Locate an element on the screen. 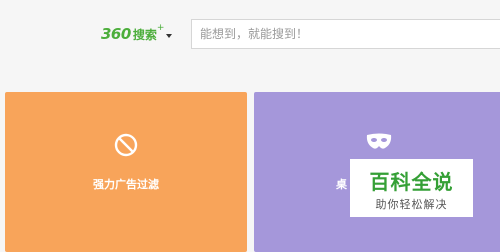 This screenshot has width=500, height=252. search-input is located at coordinates (345, 34).